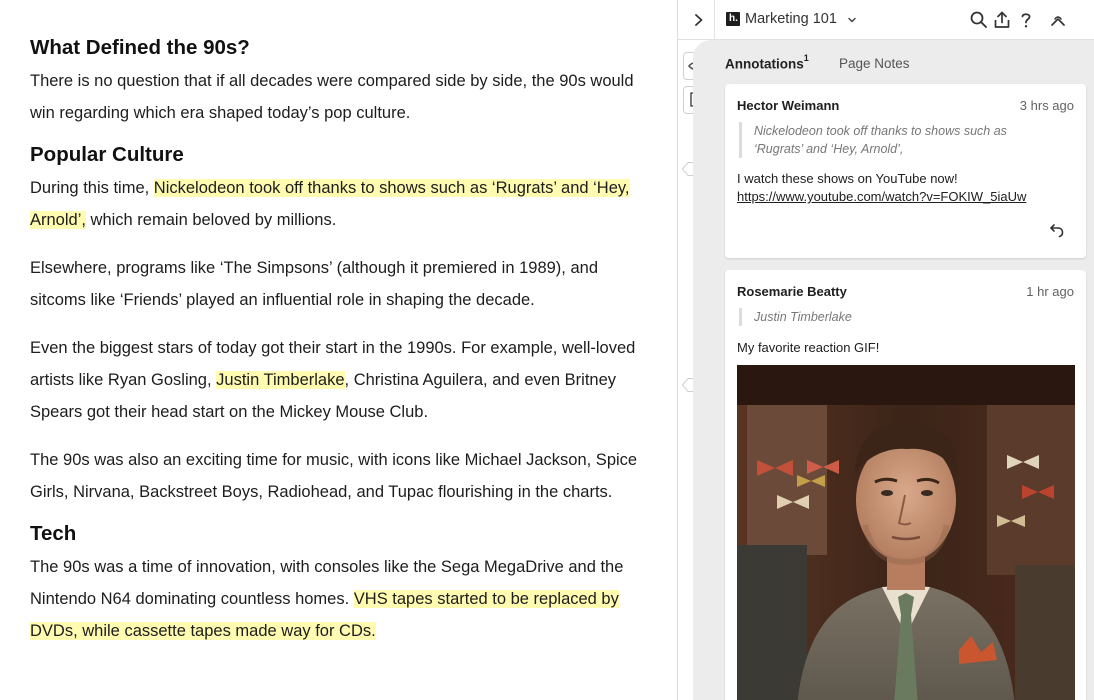 This screenshot has height=700, width=1094. I want to click on annotation-text: My favorite reaction GIF!, so click(808, 347).